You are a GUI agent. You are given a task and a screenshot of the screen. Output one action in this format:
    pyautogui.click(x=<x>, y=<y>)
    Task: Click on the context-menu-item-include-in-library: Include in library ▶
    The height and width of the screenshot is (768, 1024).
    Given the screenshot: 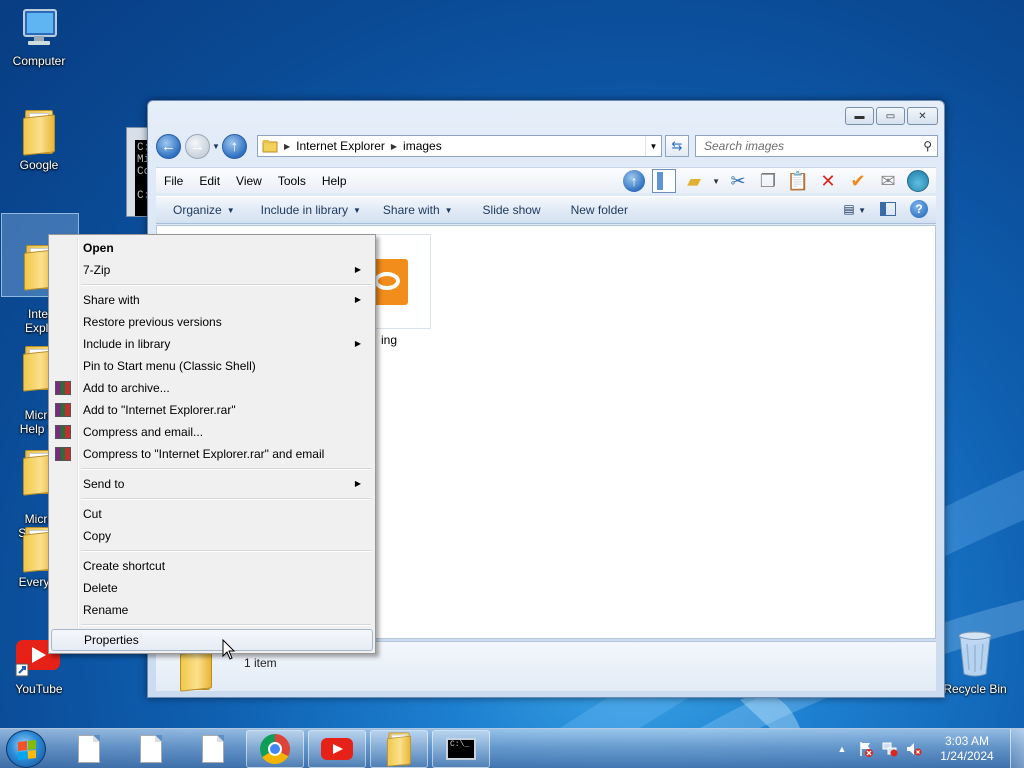 What is the action you would take?
    pyautogui.click(x=212, y=344)
    